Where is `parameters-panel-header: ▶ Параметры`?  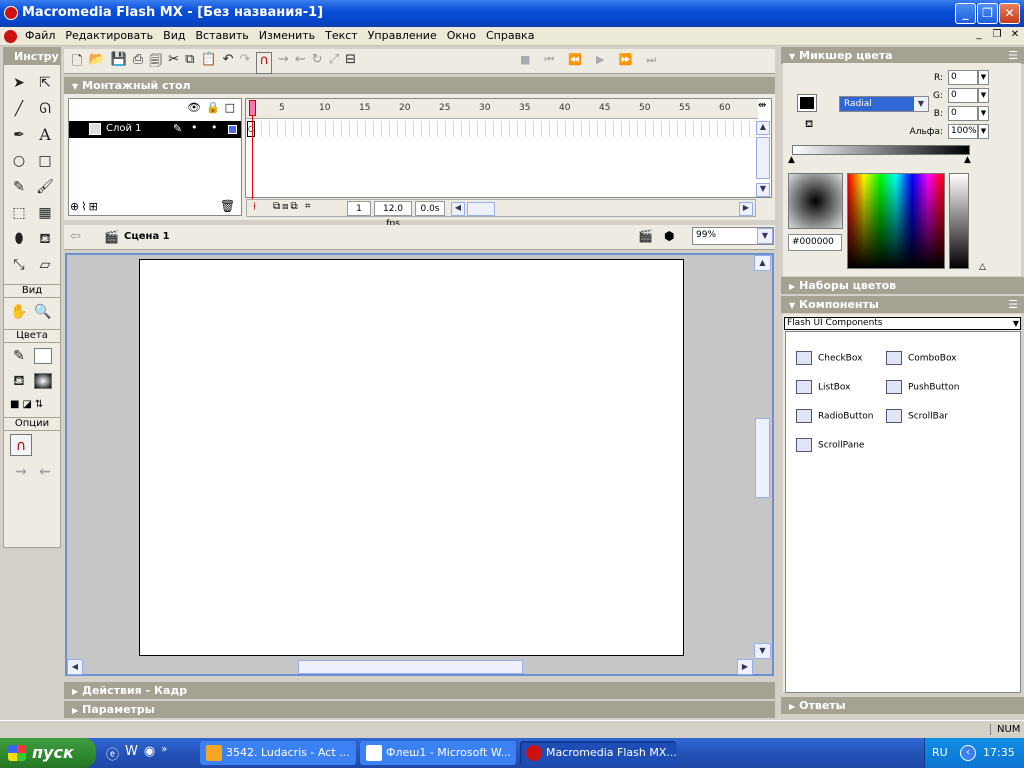 parameters-panel-header: ▶ Параметры is located at coordinates (419, 709).